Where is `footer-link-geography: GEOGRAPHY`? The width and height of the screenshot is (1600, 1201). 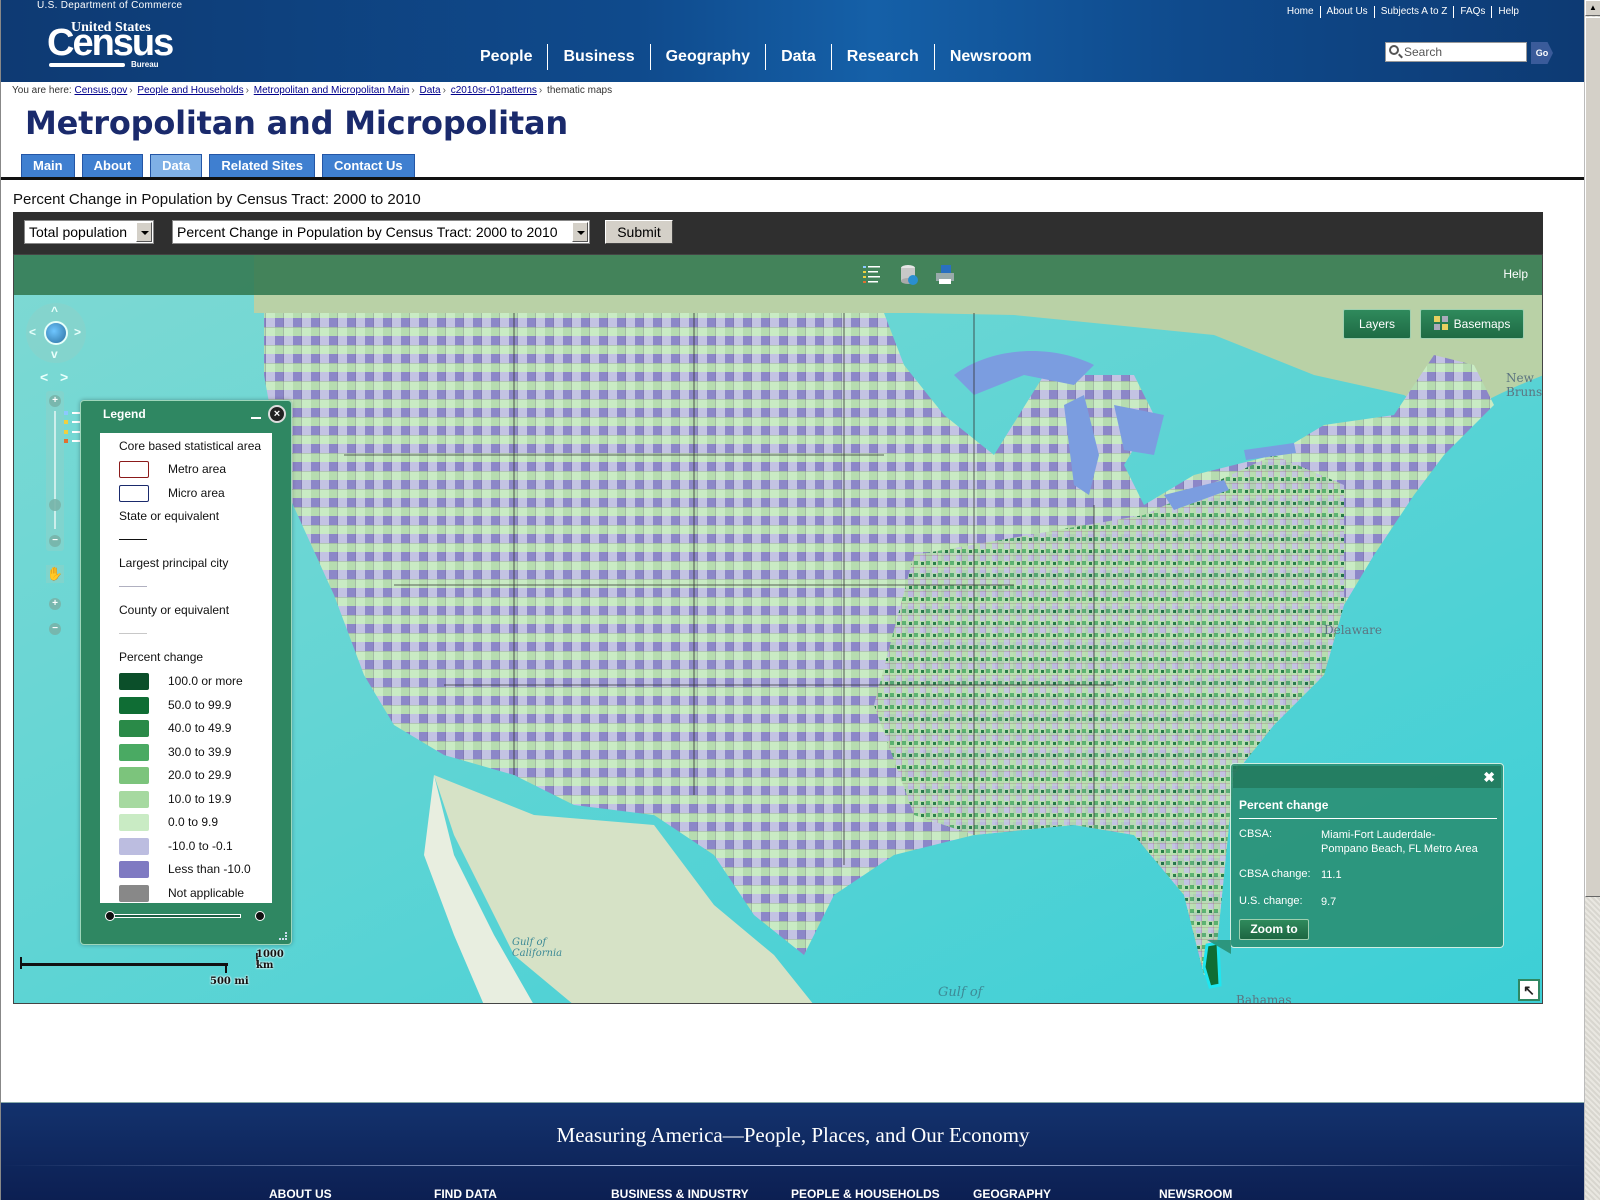 footer-link-geography: GEOGRAPHY is located at coordinates (1012, 1194).